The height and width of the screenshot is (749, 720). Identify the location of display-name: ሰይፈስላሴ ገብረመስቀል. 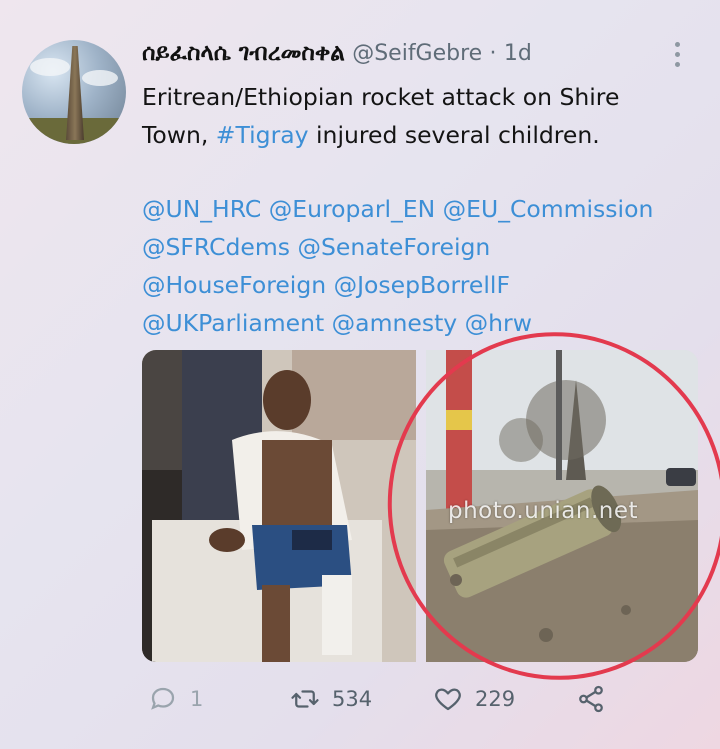
(243, 53).